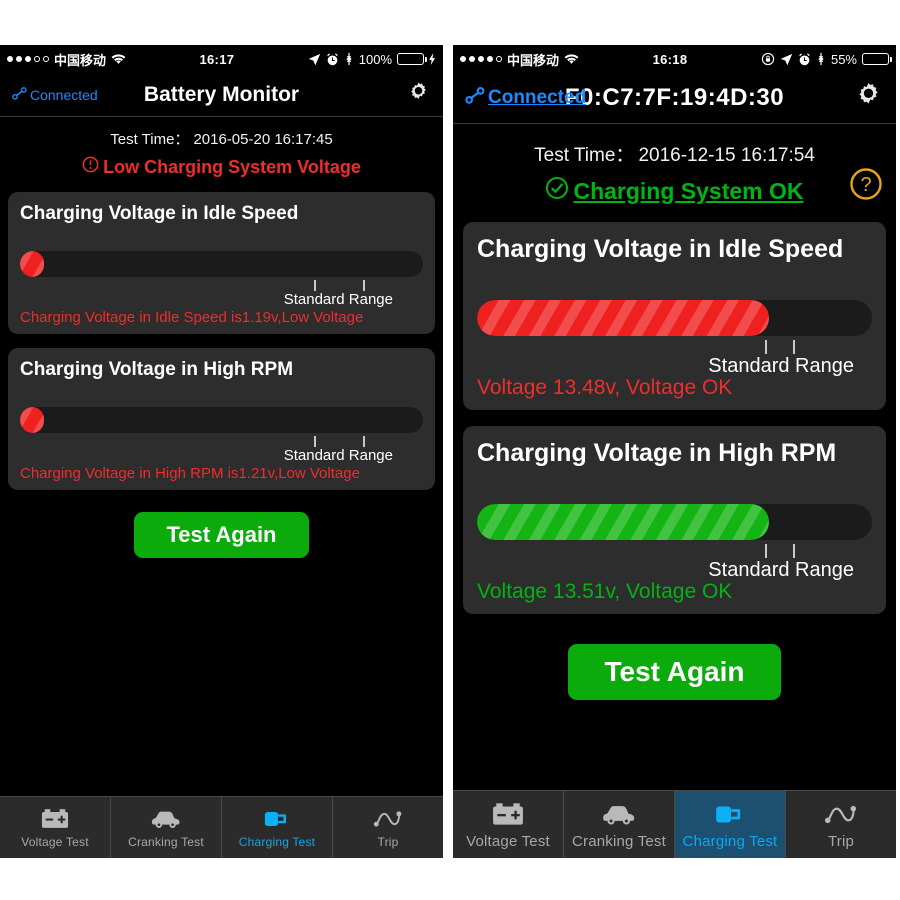  I want to click on verdict-label: Low Charging System Voltage, so click(232, 166).